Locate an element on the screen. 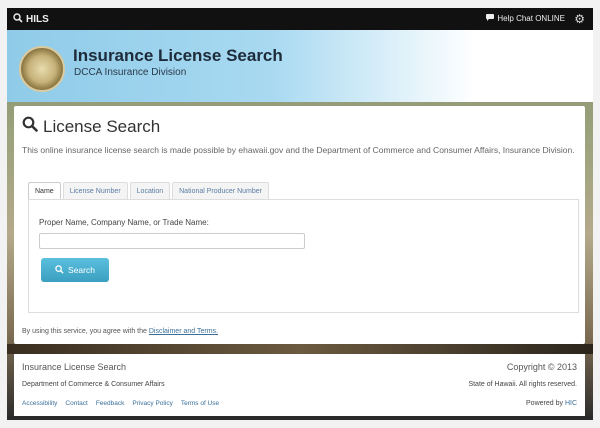  brand-link: HILS is located at coordinates (31, 19).